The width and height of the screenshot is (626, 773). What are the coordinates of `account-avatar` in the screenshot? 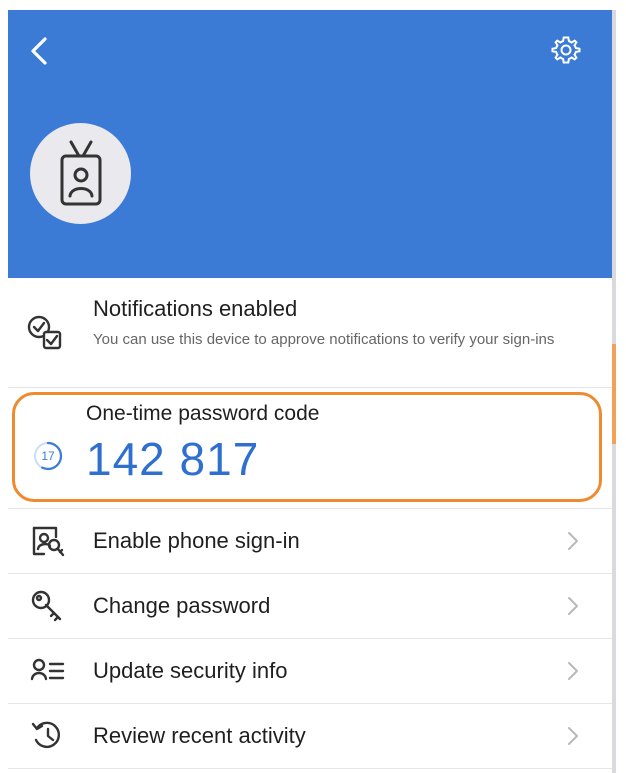 It's located at (80, 173).